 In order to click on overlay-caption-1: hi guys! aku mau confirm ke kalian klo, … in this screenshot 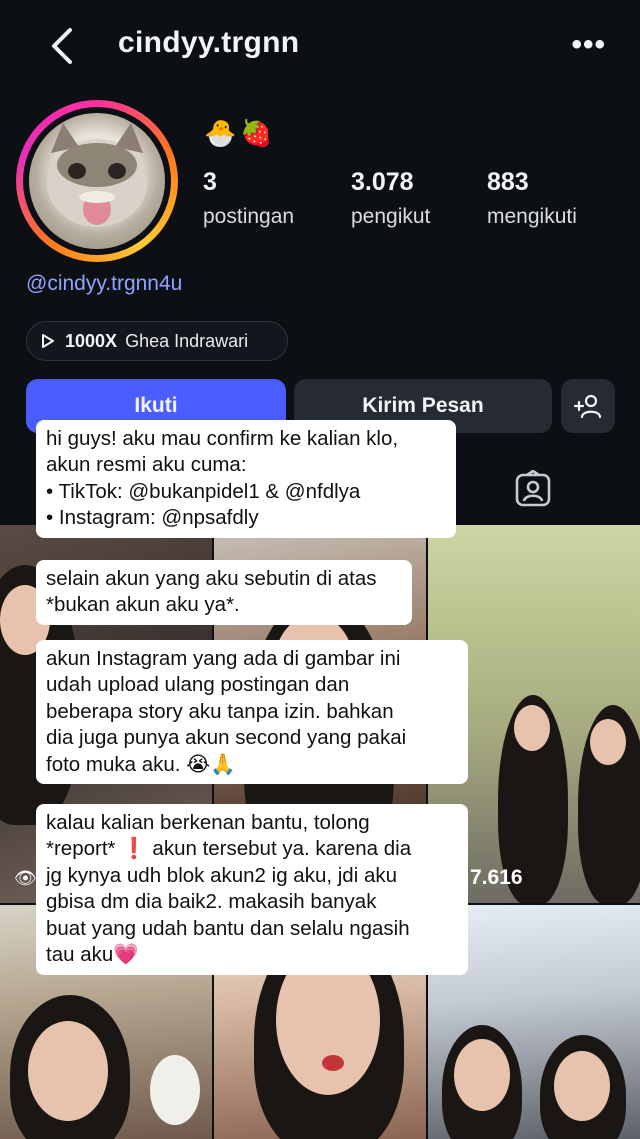, I will do `click(246, 479)`.